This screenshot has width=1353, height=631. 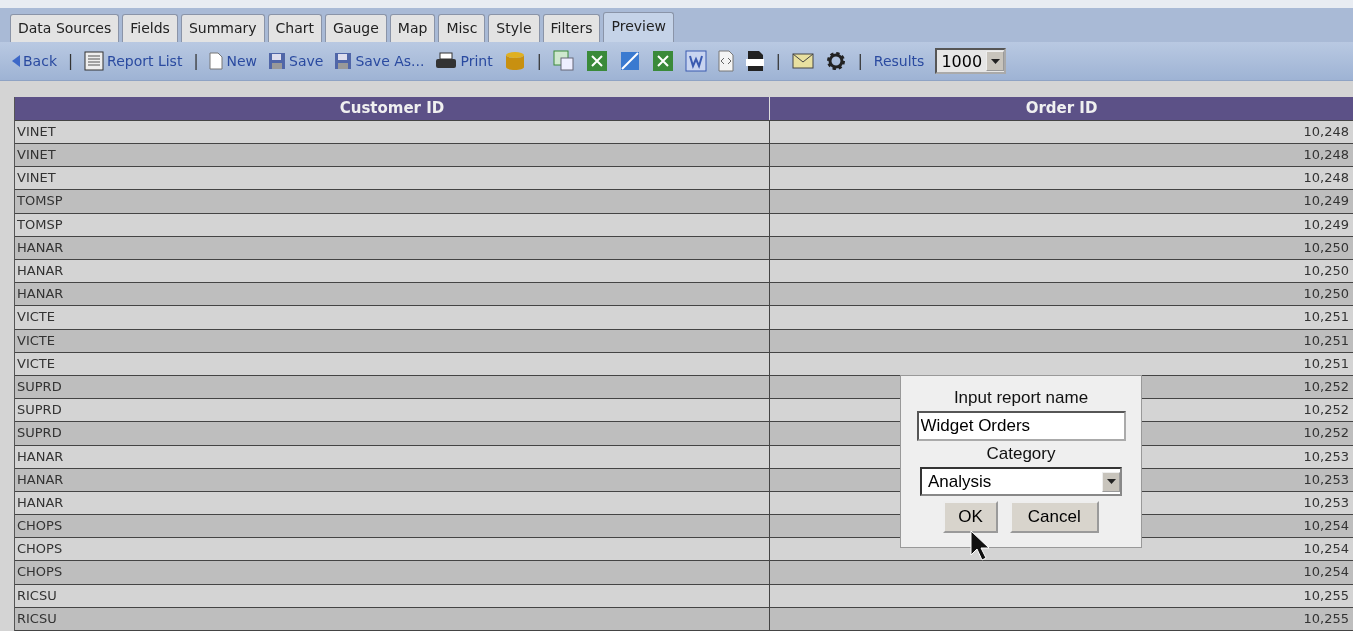 What do you see at coordinates (971, 61) in the screenshot?
I see `results-select: 1000` at bounding box center [971, 61].